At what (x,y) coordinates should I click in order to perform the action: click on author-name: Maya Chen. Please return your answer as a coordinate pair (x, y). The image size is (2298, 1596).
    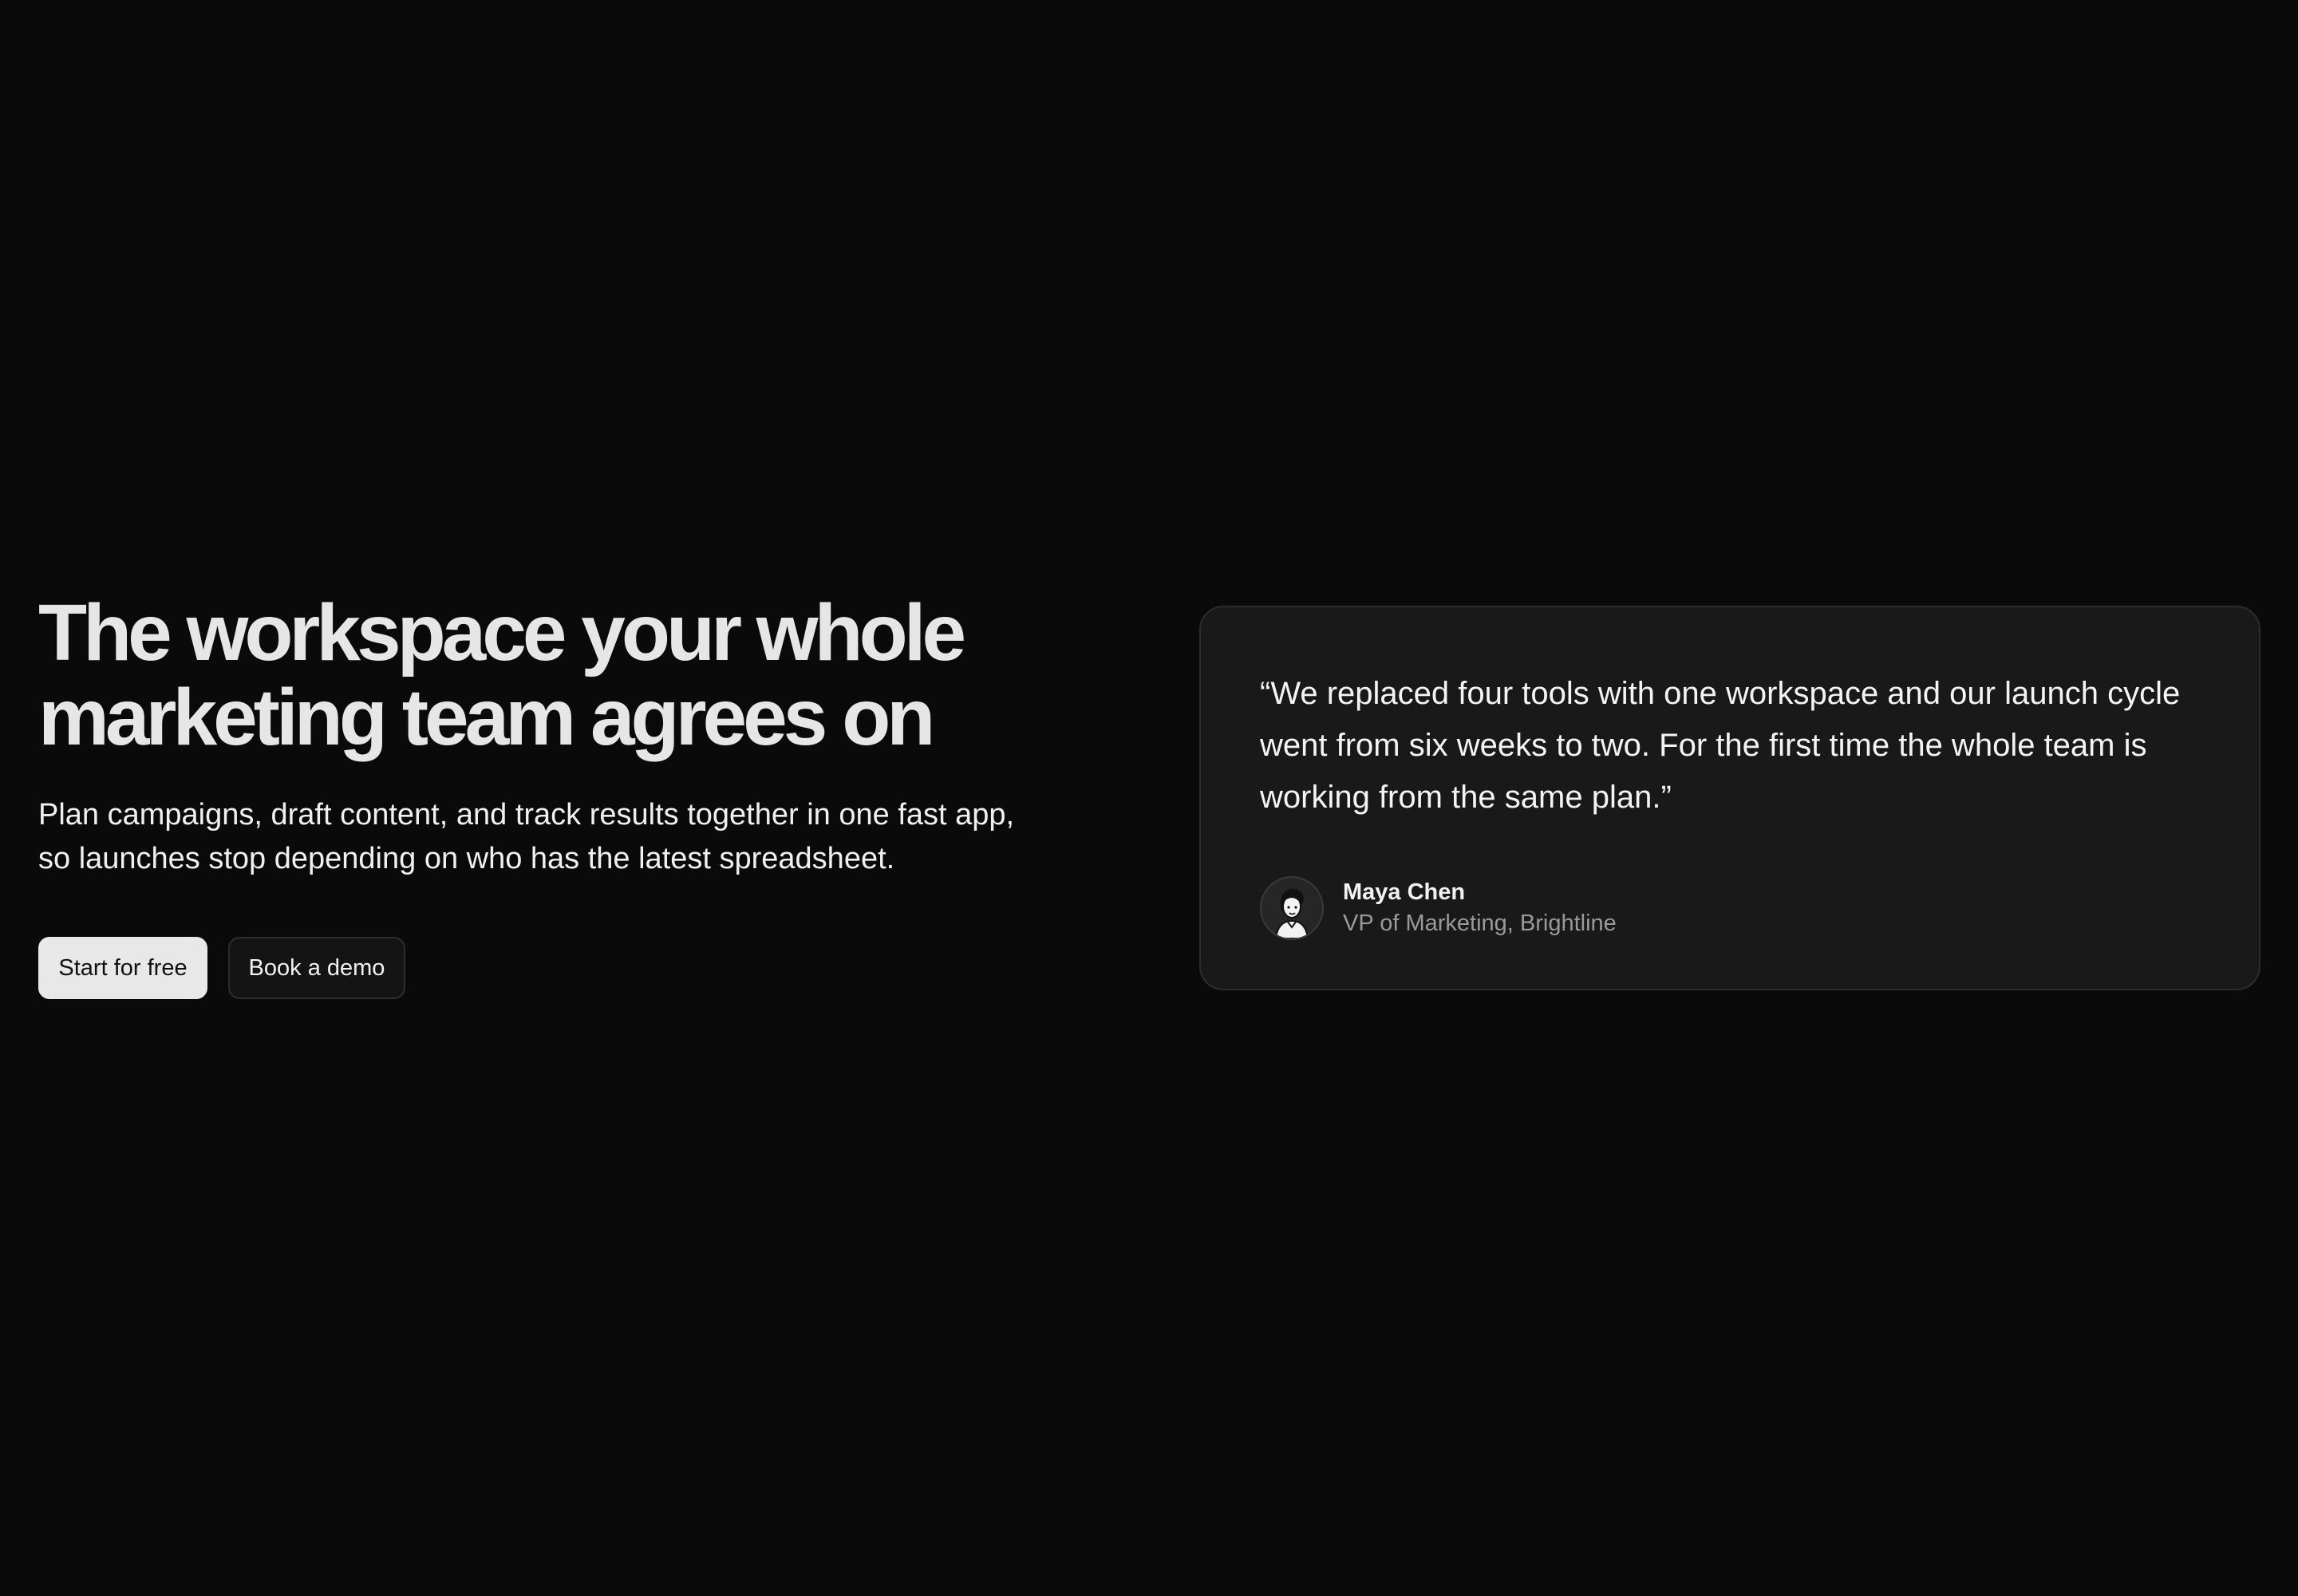
    Looking at the image, I should click on (1405, 892).